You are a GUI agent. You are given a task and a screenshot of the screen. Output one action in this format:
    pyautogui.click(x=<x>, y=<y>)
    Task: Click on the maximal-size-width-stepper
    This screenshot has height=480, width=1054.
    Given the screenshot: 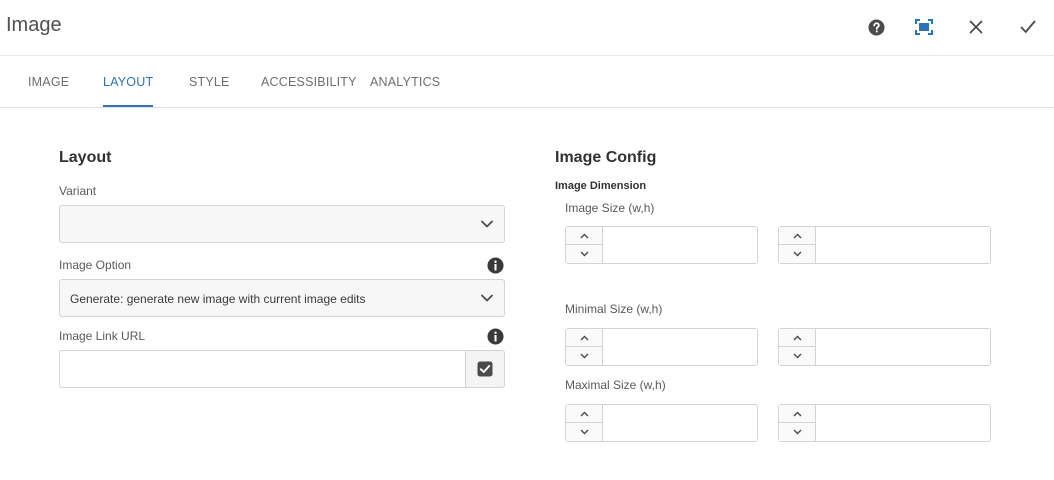 What is the action you would take?
    pyautogui.click(x=661, y=423)
    